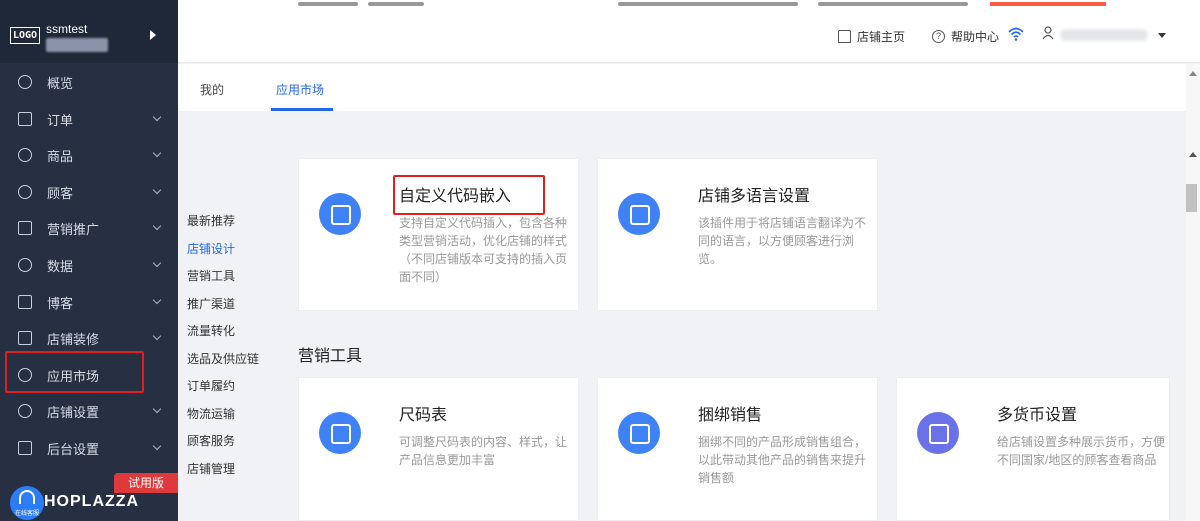  I want to click on sidebar-item-admin-settings: 后台设置, so click(89, 448).